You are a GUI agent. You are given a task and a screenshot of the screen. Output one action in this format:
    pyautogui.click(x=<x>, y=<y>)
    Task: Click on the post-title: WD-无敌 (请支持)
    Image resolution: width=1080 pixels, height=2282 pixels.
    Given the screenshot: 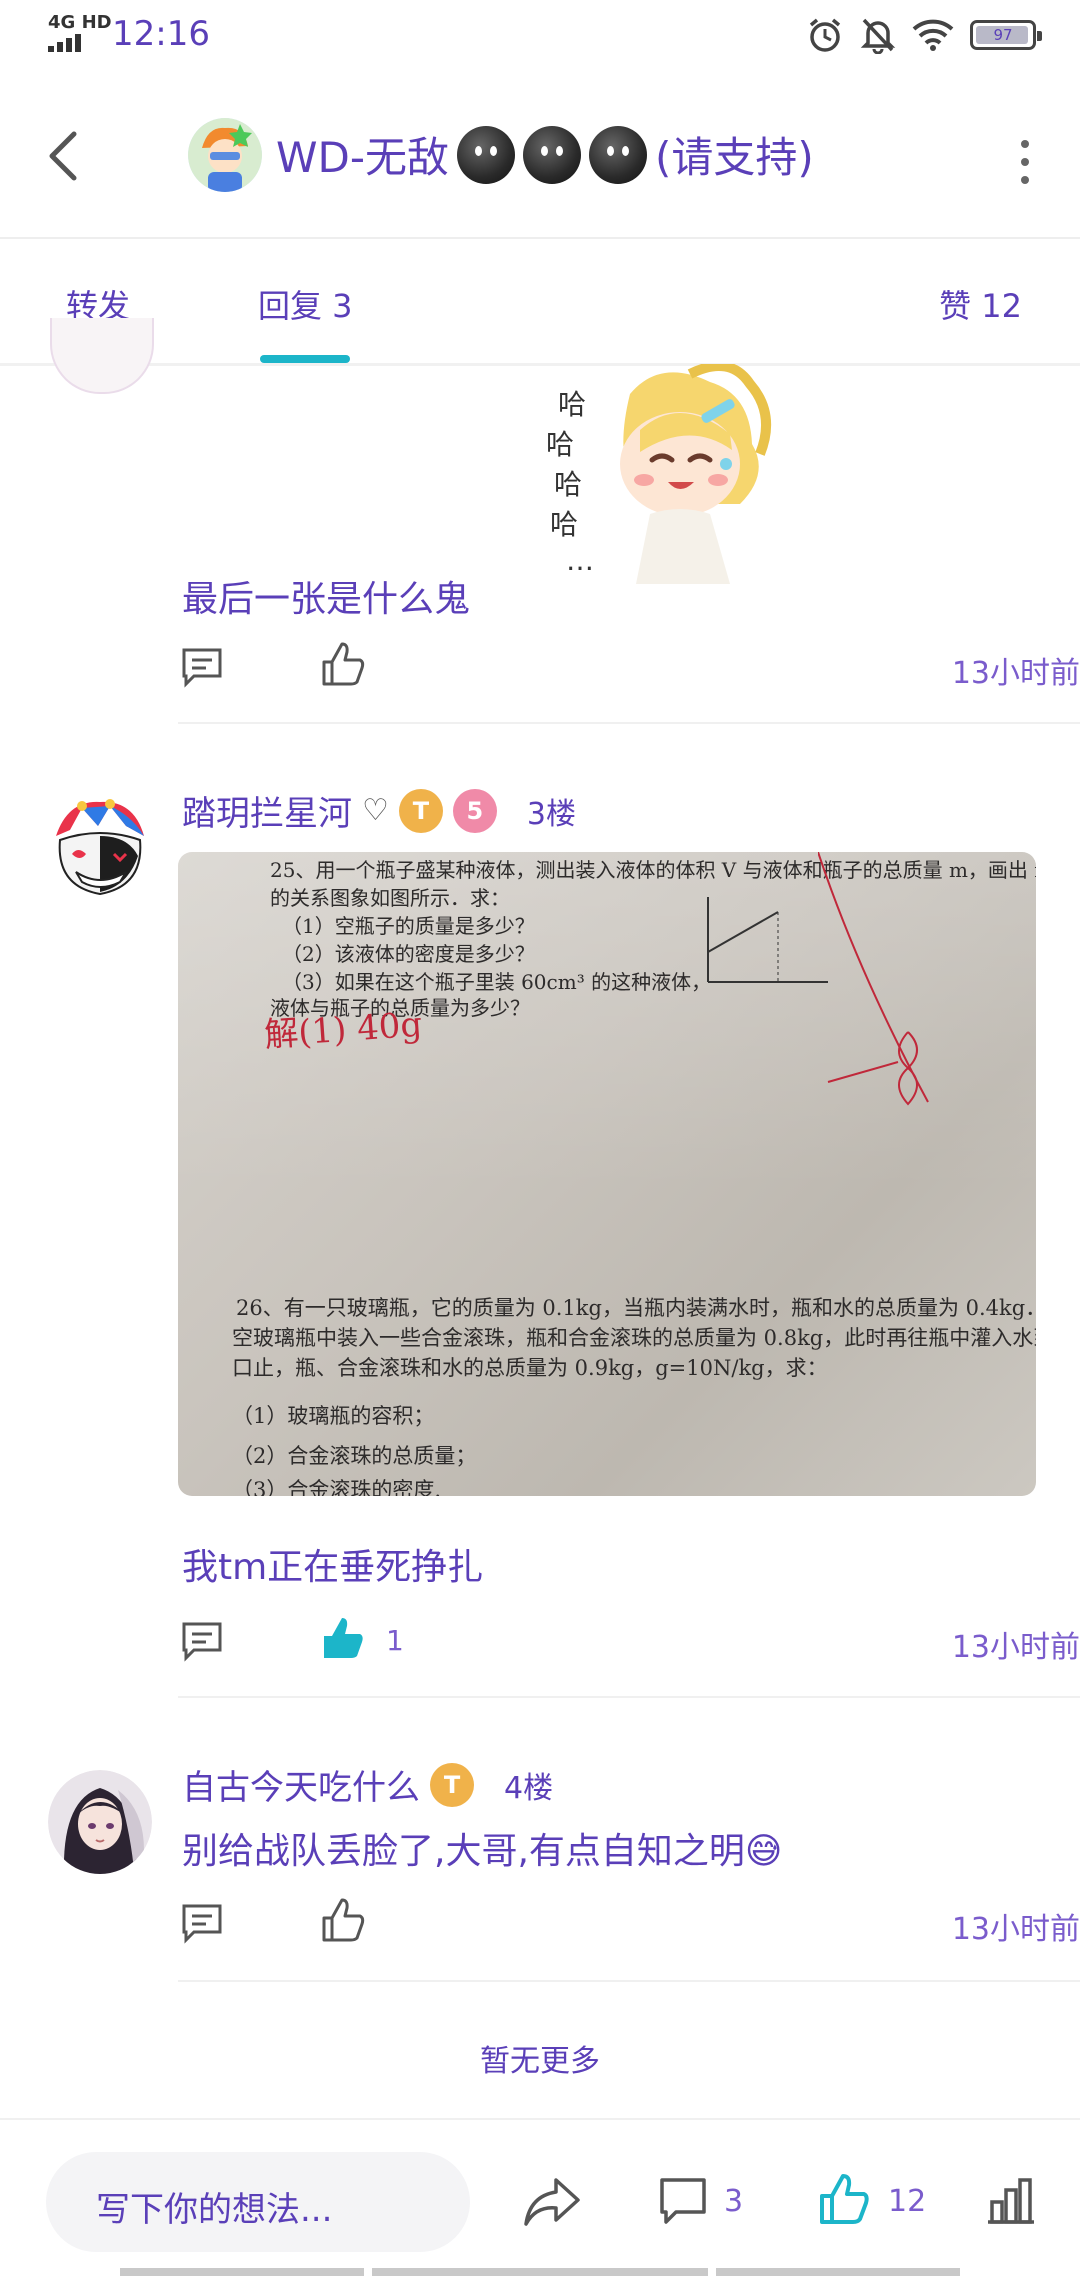 What is the action you would take?
    pyautogui.click(x=545, y=154)
    